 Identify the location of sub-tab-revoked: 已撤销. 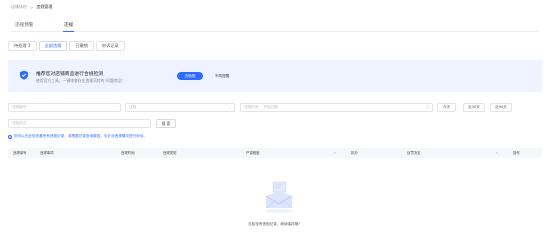
(81, 46).